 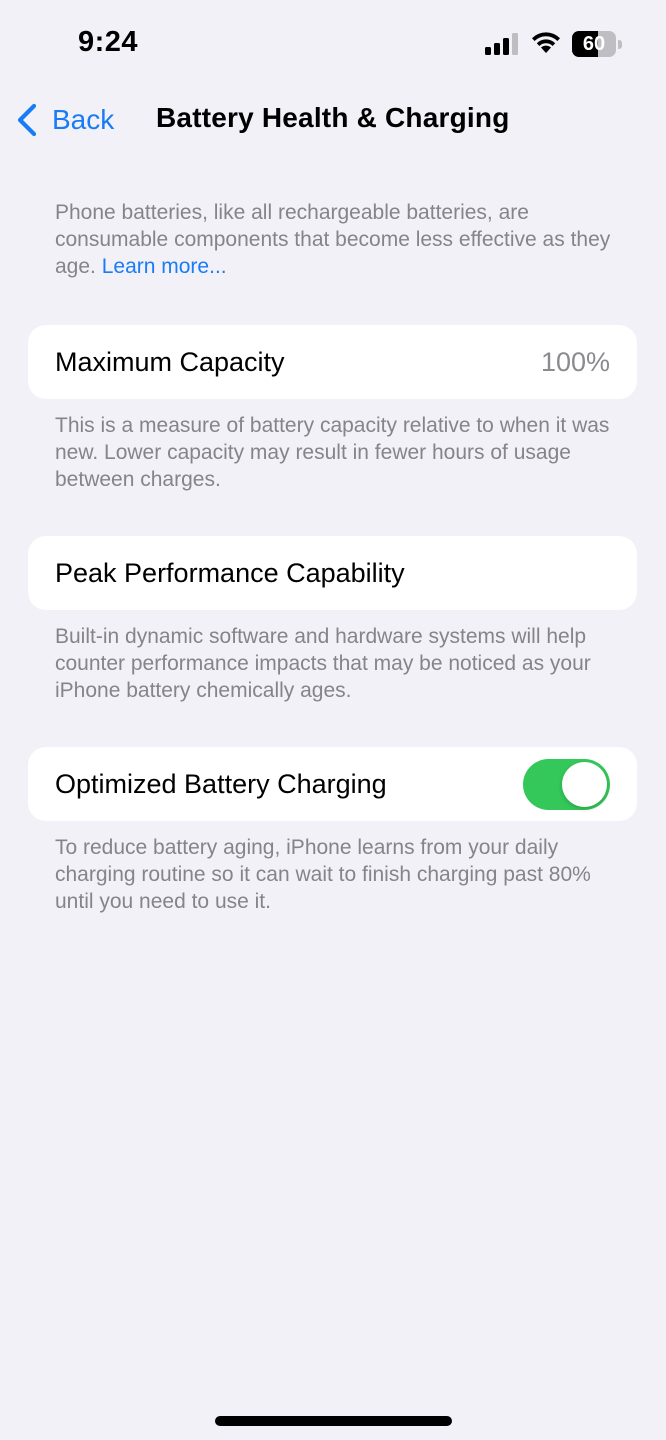 I want to click on wifi-icon, so click(x=546, y=42).